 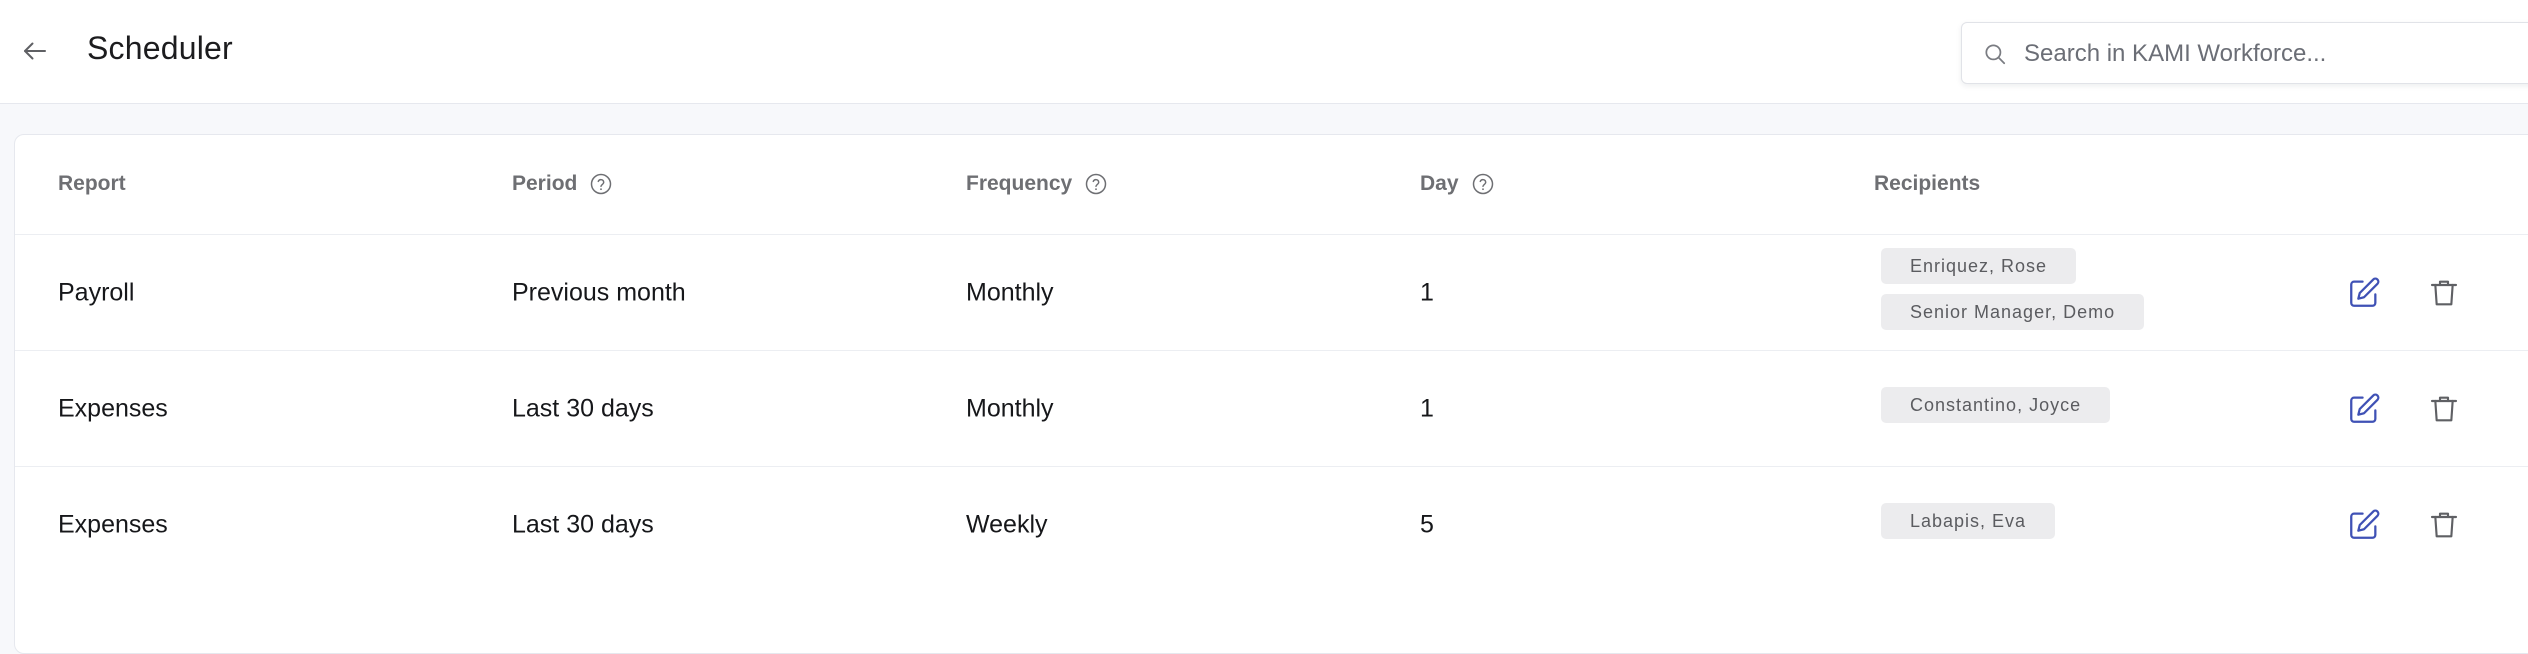 I want to click on back-button, so click(x=35, y=51).